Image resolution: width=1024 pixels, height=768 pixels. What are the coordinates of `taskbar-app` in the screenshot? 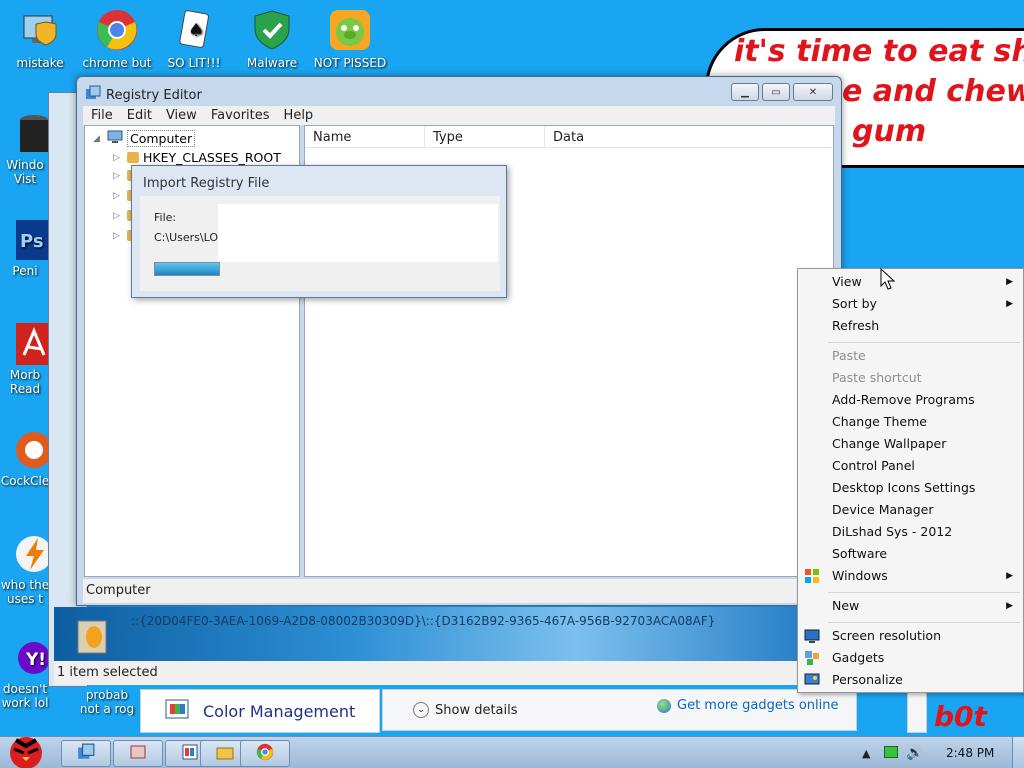 It's located at (138, 753).